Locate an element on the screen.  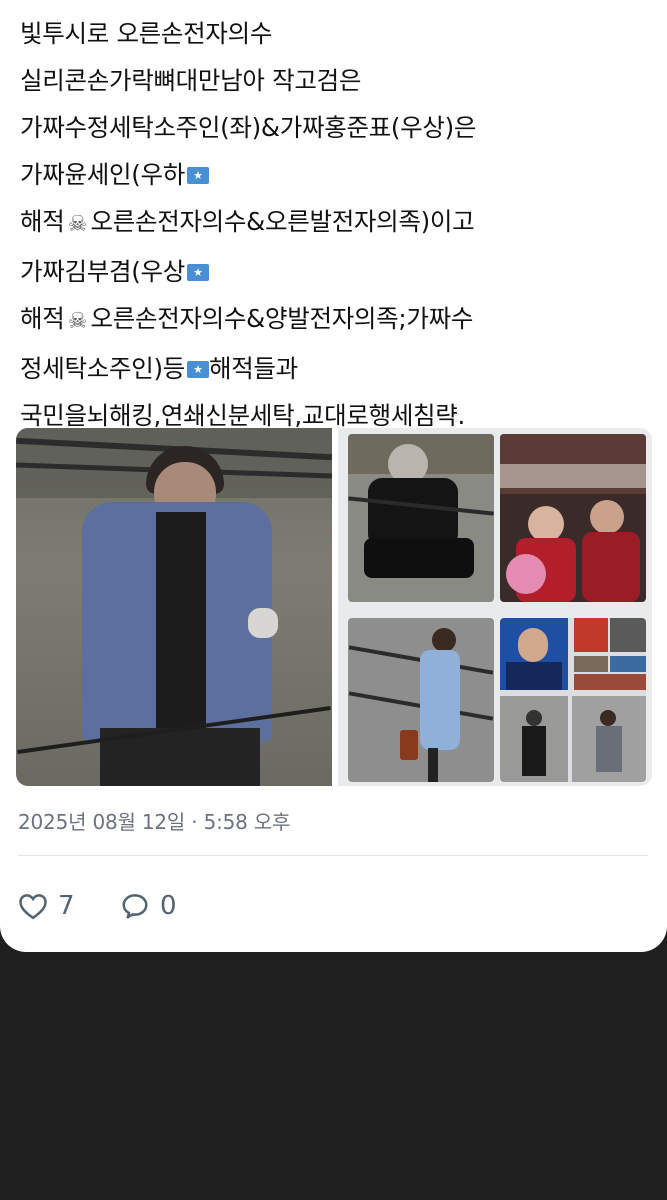
post-line: 해적 ☠ 오른손전자의수&오른발전자의족)이고 is located at coordinates (340, 223).